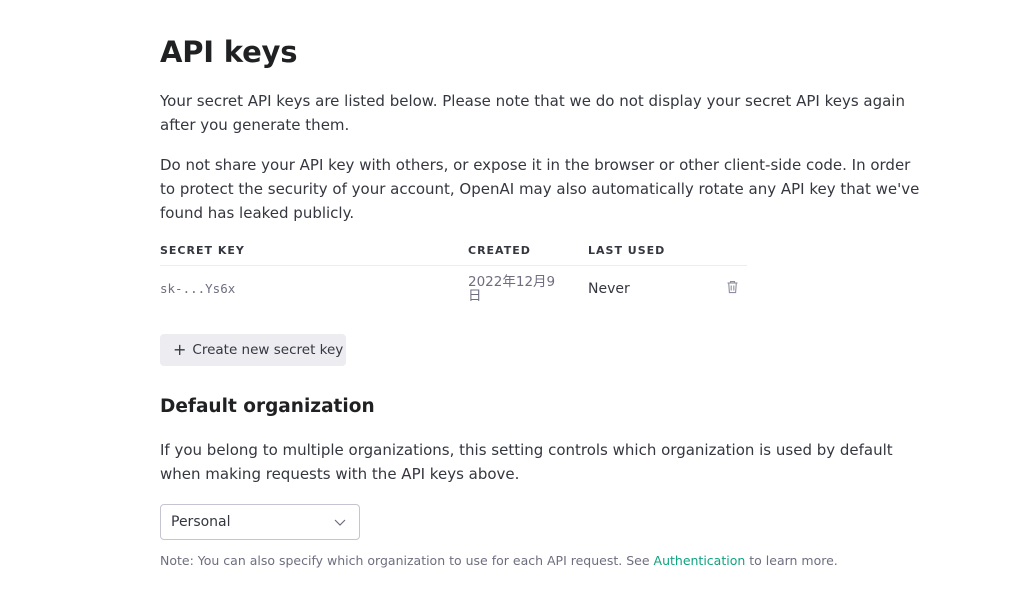 The height and width of the screenshot is (604, 1011). Describe the element at coordinates (268, 350) in the screenshot. I see `create-button-label: Create new secret key` at that location.